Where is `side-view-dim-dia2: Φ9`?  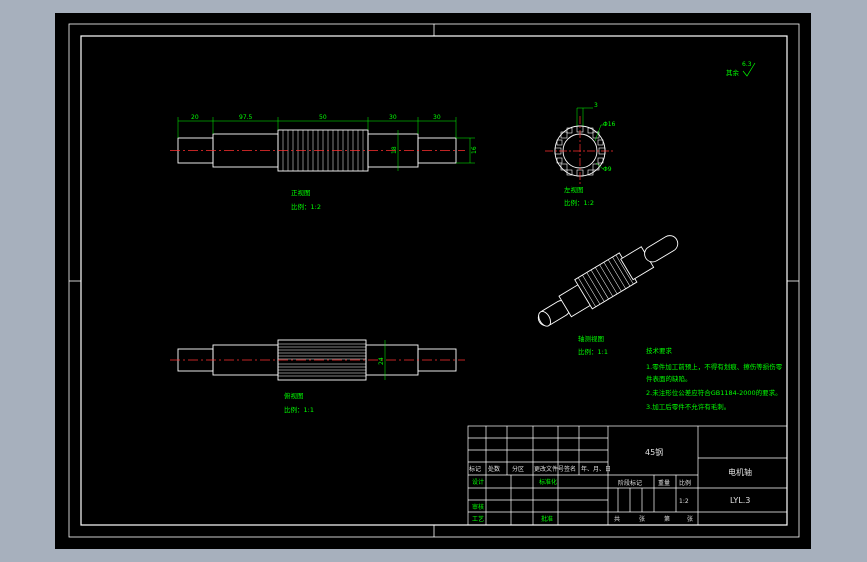
side-view-dim-dia2: Φ9 is located at coordinates (607, 169).